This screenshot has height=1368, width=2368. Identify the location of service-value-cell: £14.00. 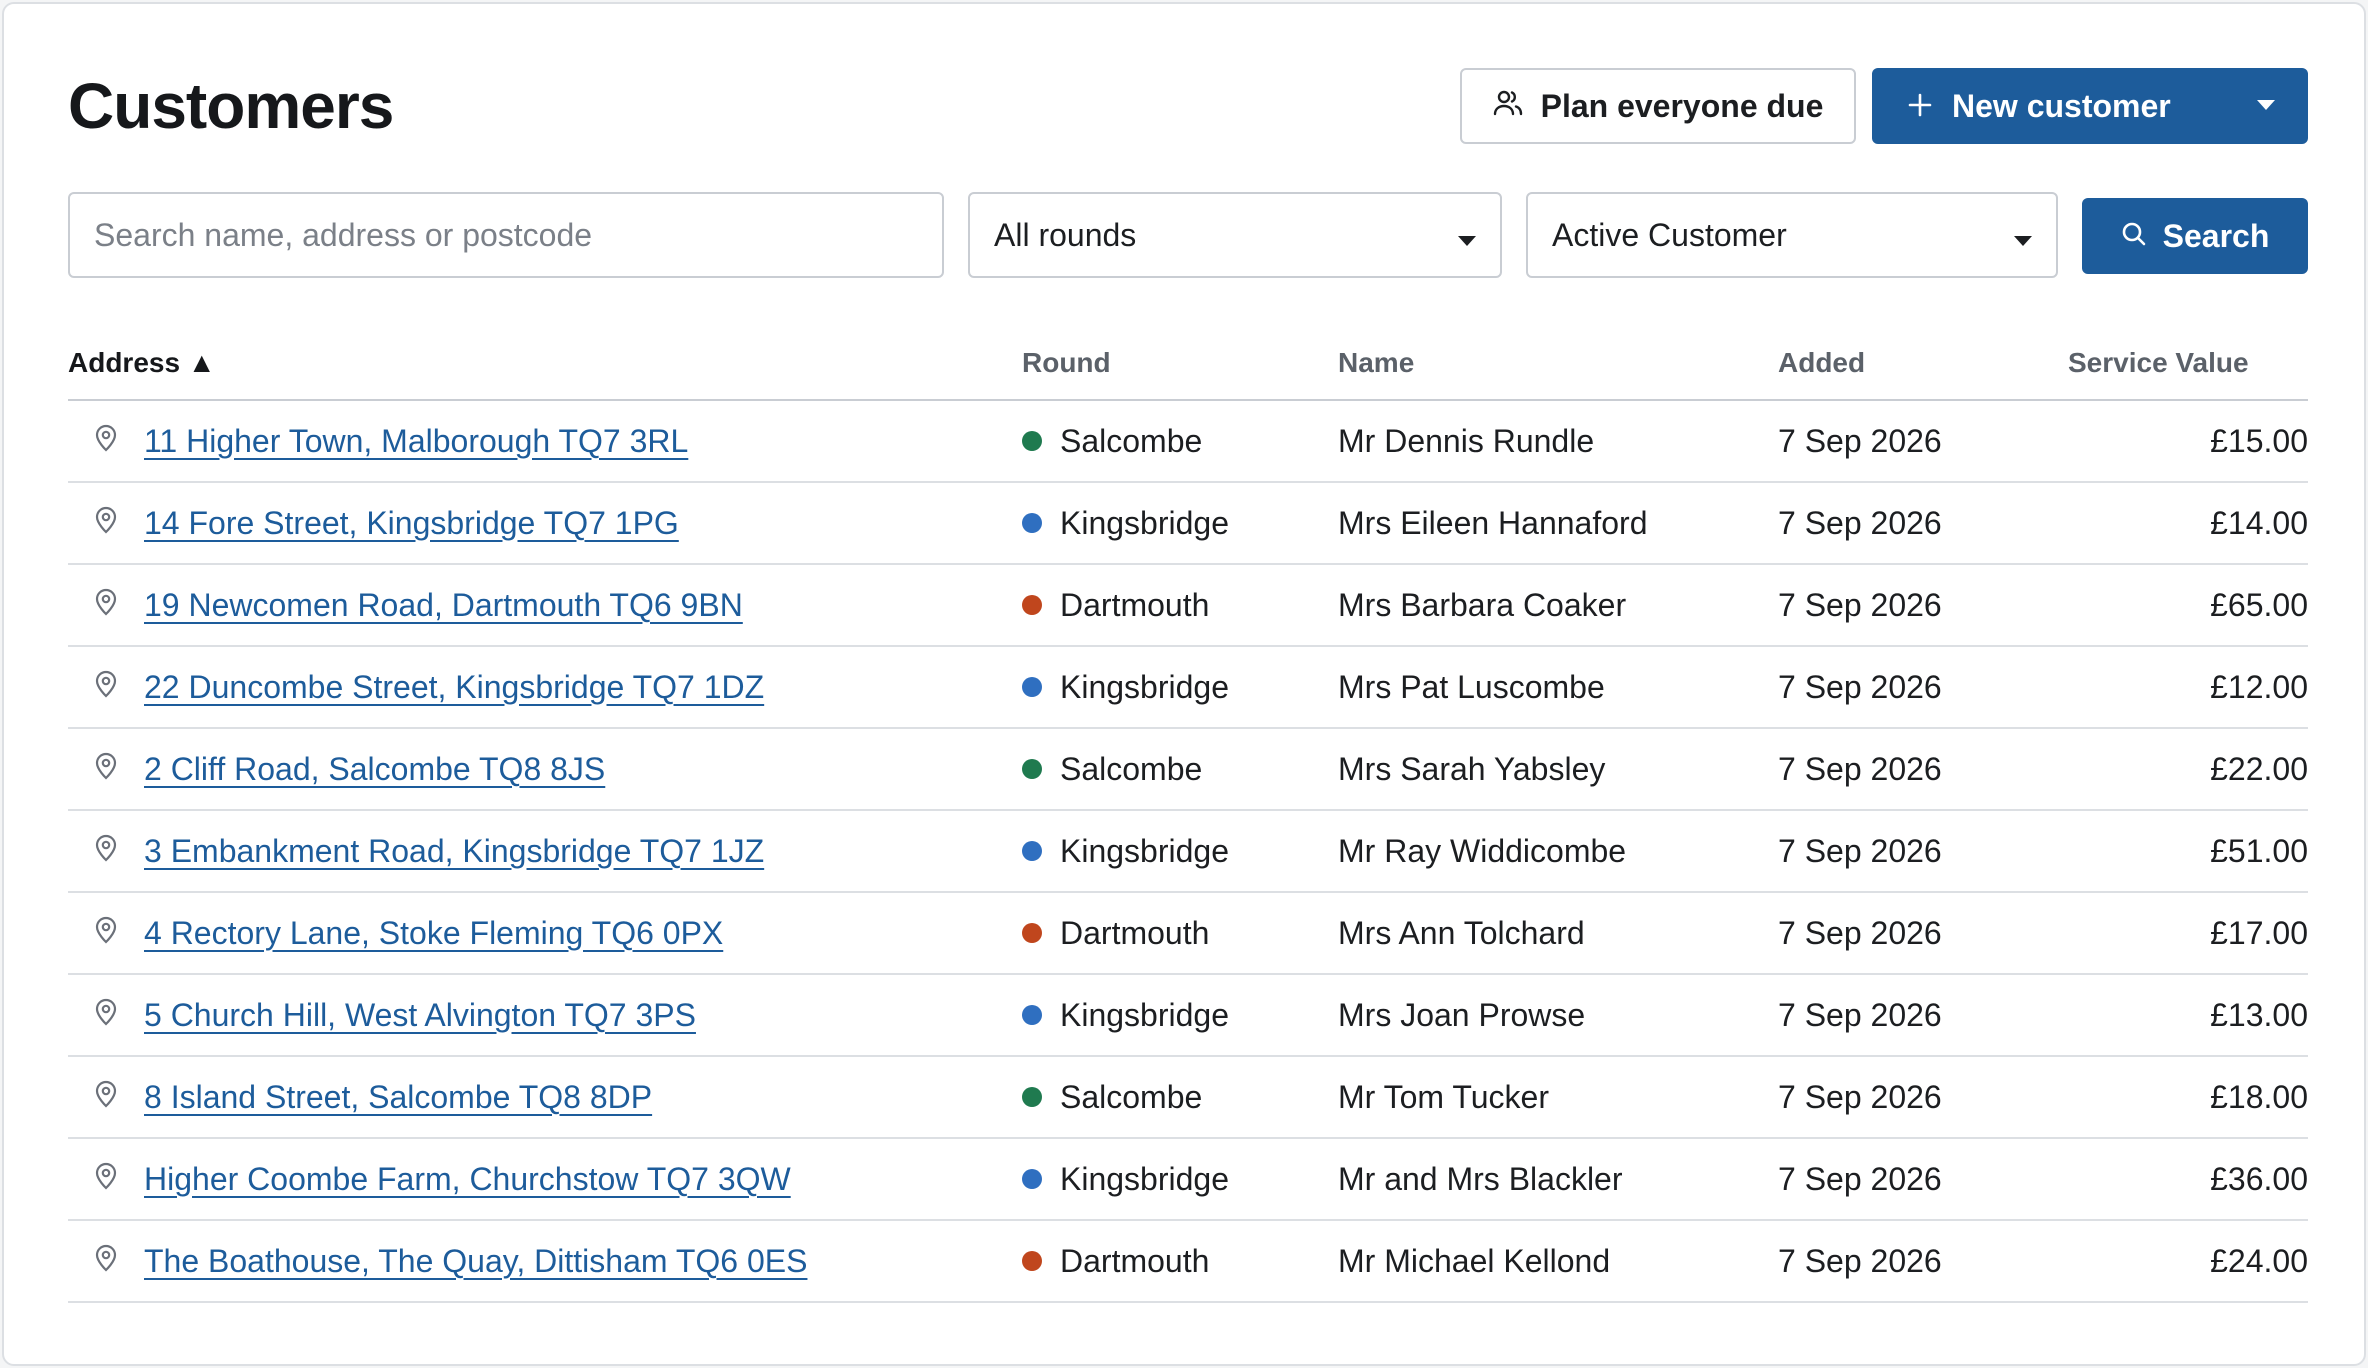
(2188, 523).